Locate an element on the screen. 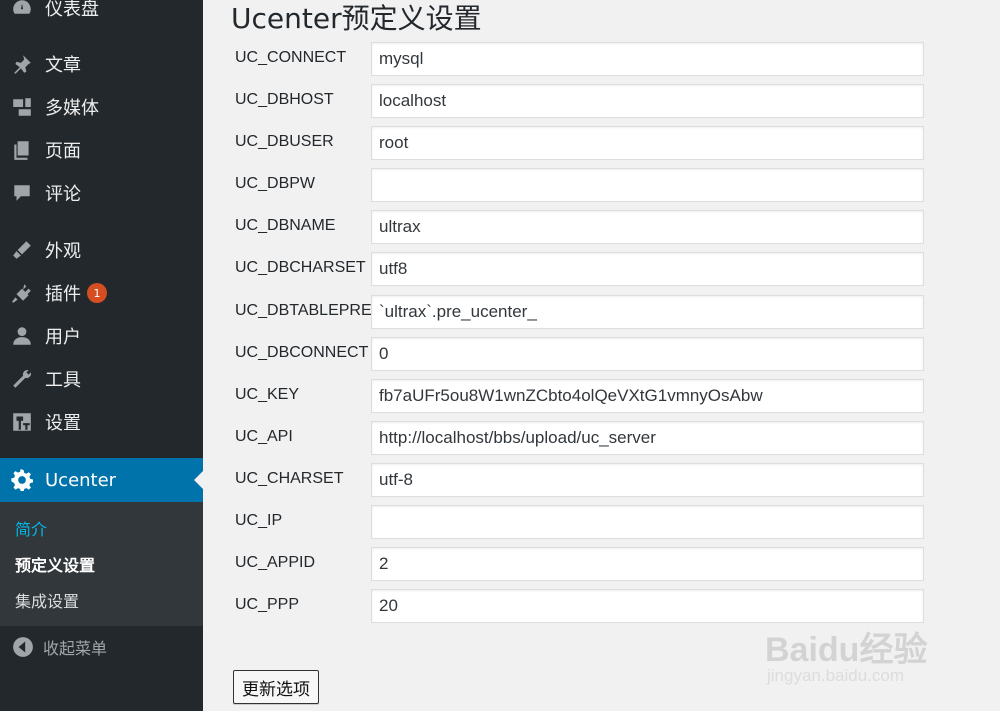 This screenshot has width=1000, height=711. menu-item-media: 多媒体 is located at coordinates (101, 107).